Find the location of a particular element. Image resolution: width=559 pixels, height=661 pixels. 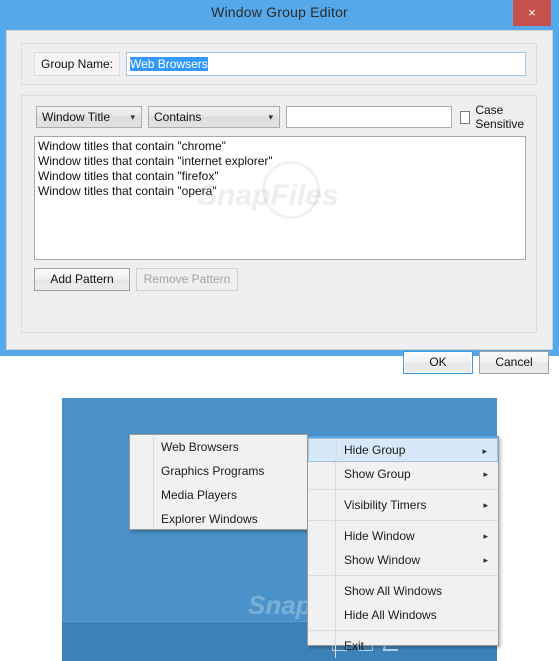

menu-item-show-all-windows: Show All Windows is located at coordinates (403, 591).